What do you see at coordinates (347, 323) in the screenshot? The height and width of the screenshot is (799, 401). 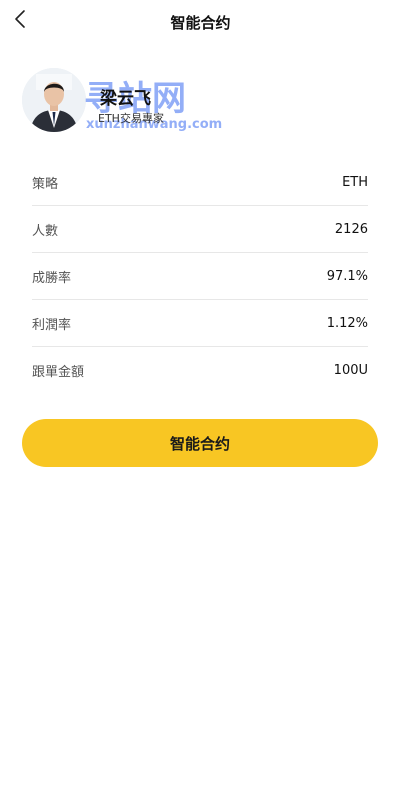 I see `info-value: 1.12%` at bounding box center [347, 323].